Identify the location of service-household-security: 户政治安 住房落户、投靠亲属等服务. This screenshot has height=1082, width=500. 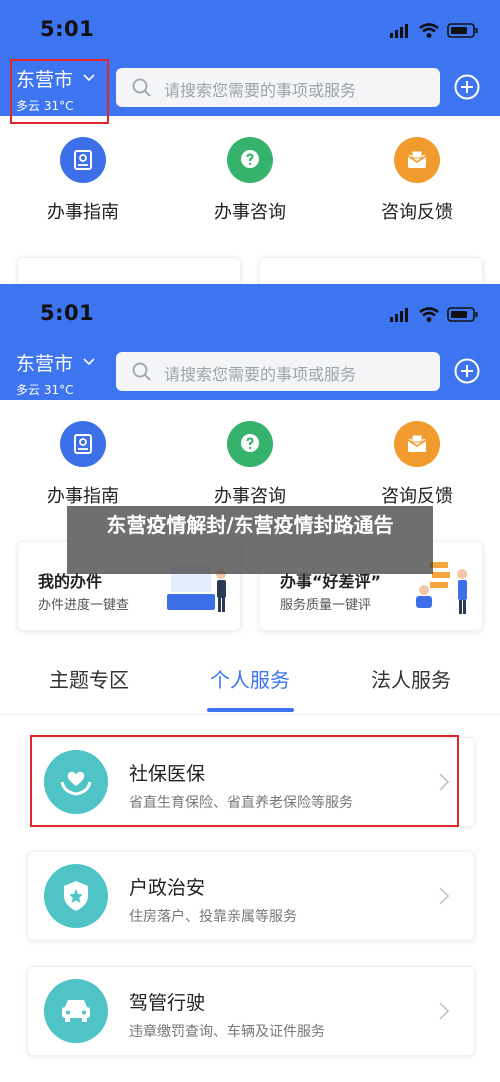
(251, 896).